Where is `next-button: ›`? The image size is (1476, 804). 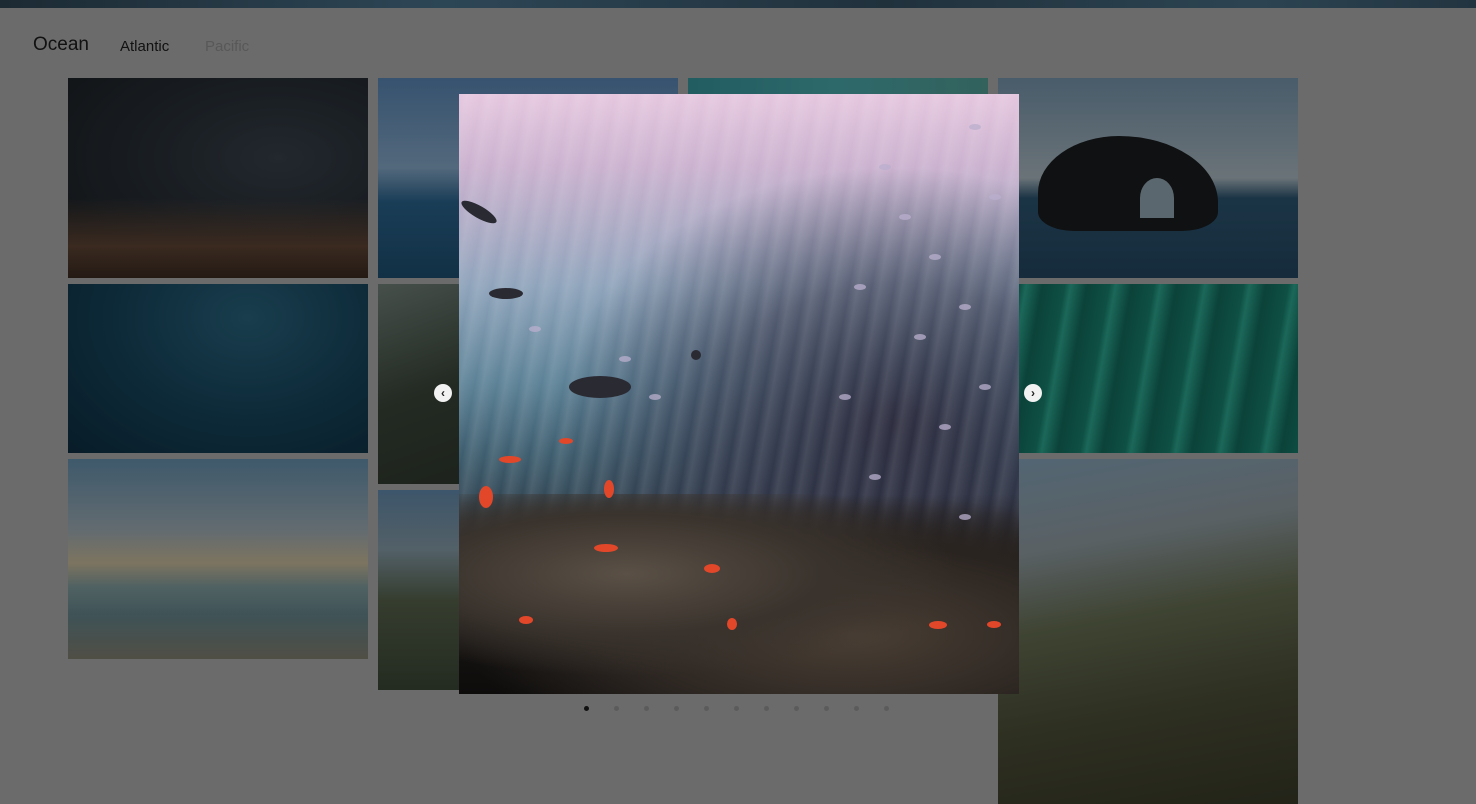 next-button: › is located at coordinates (1033, 393).